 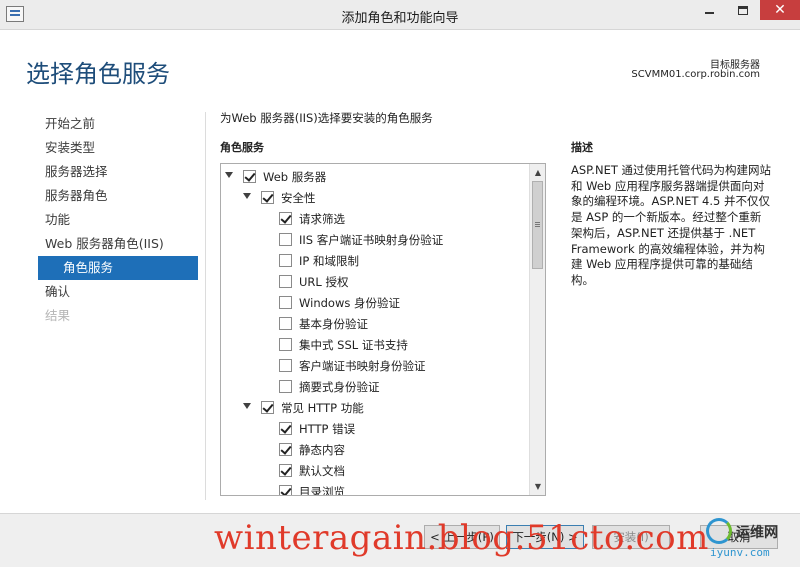 I want to click on nav-item-role-services: 角色服务, so click(x=118, y=268).